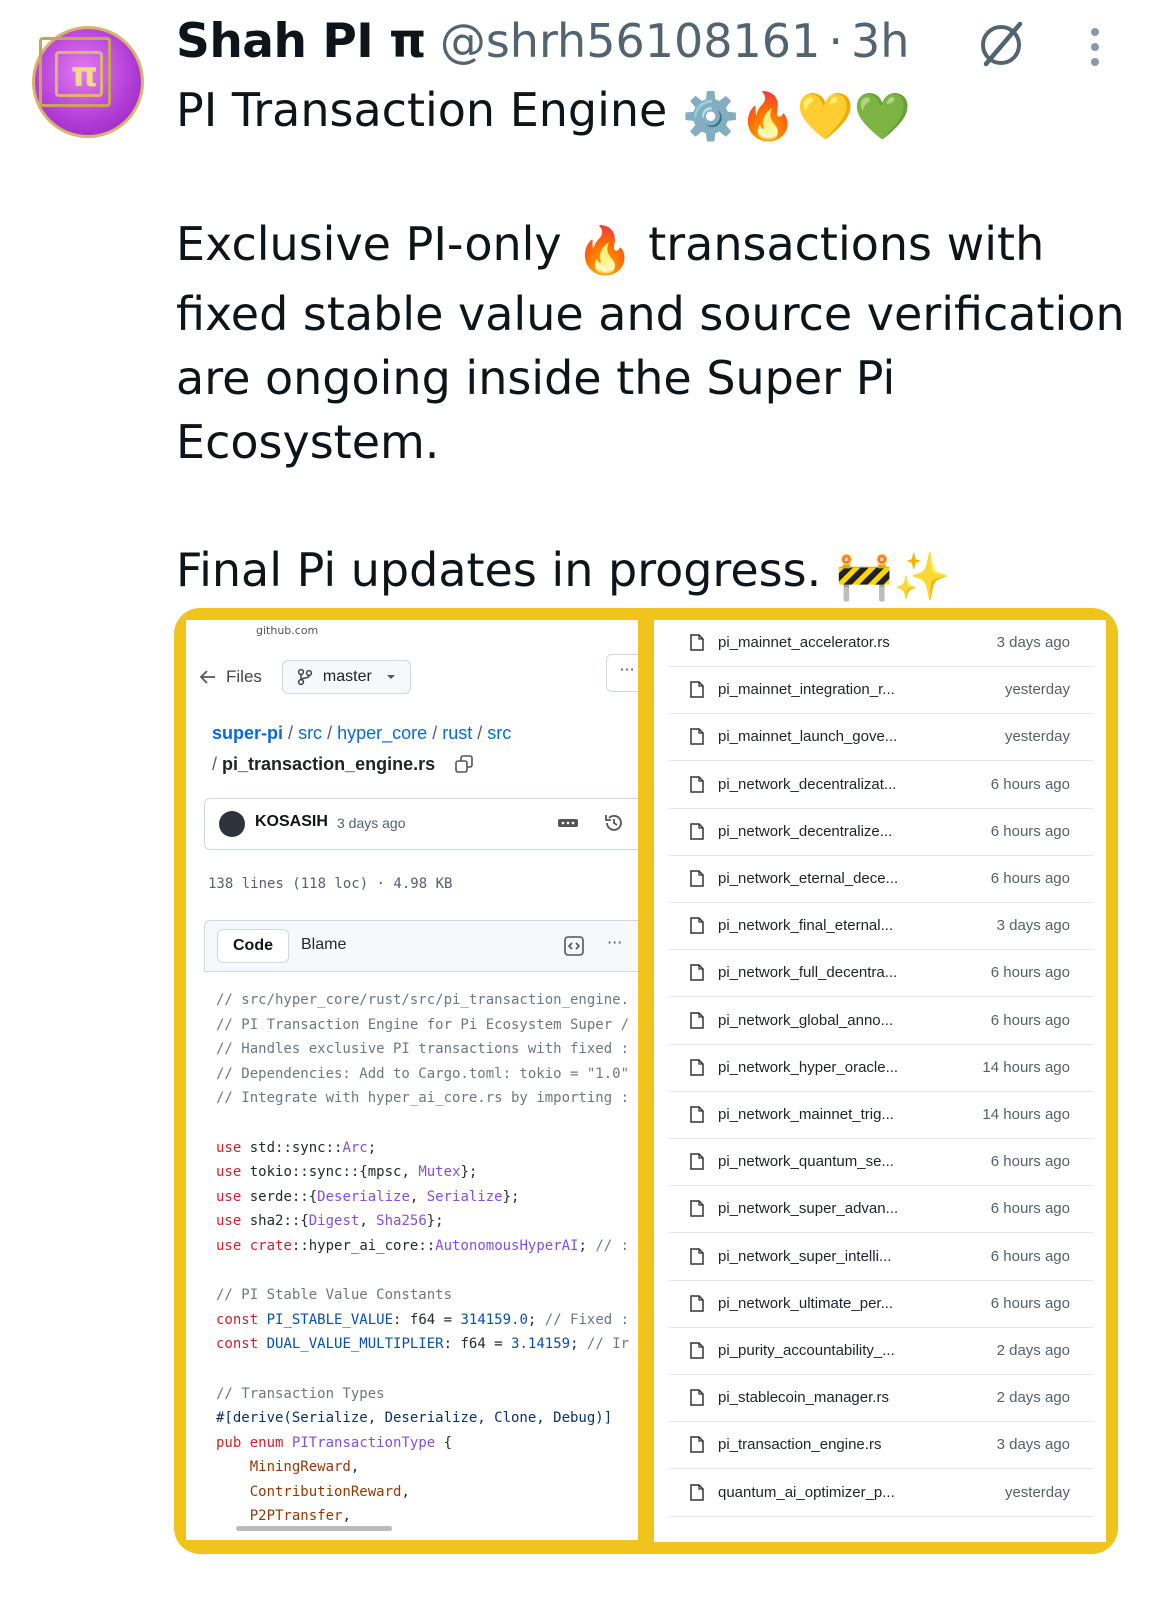  What do you see at coordinates (422, 110) in the screenshot?
I see `tweet-title: PI Transaction Engine` at bounding box center [422, 110].